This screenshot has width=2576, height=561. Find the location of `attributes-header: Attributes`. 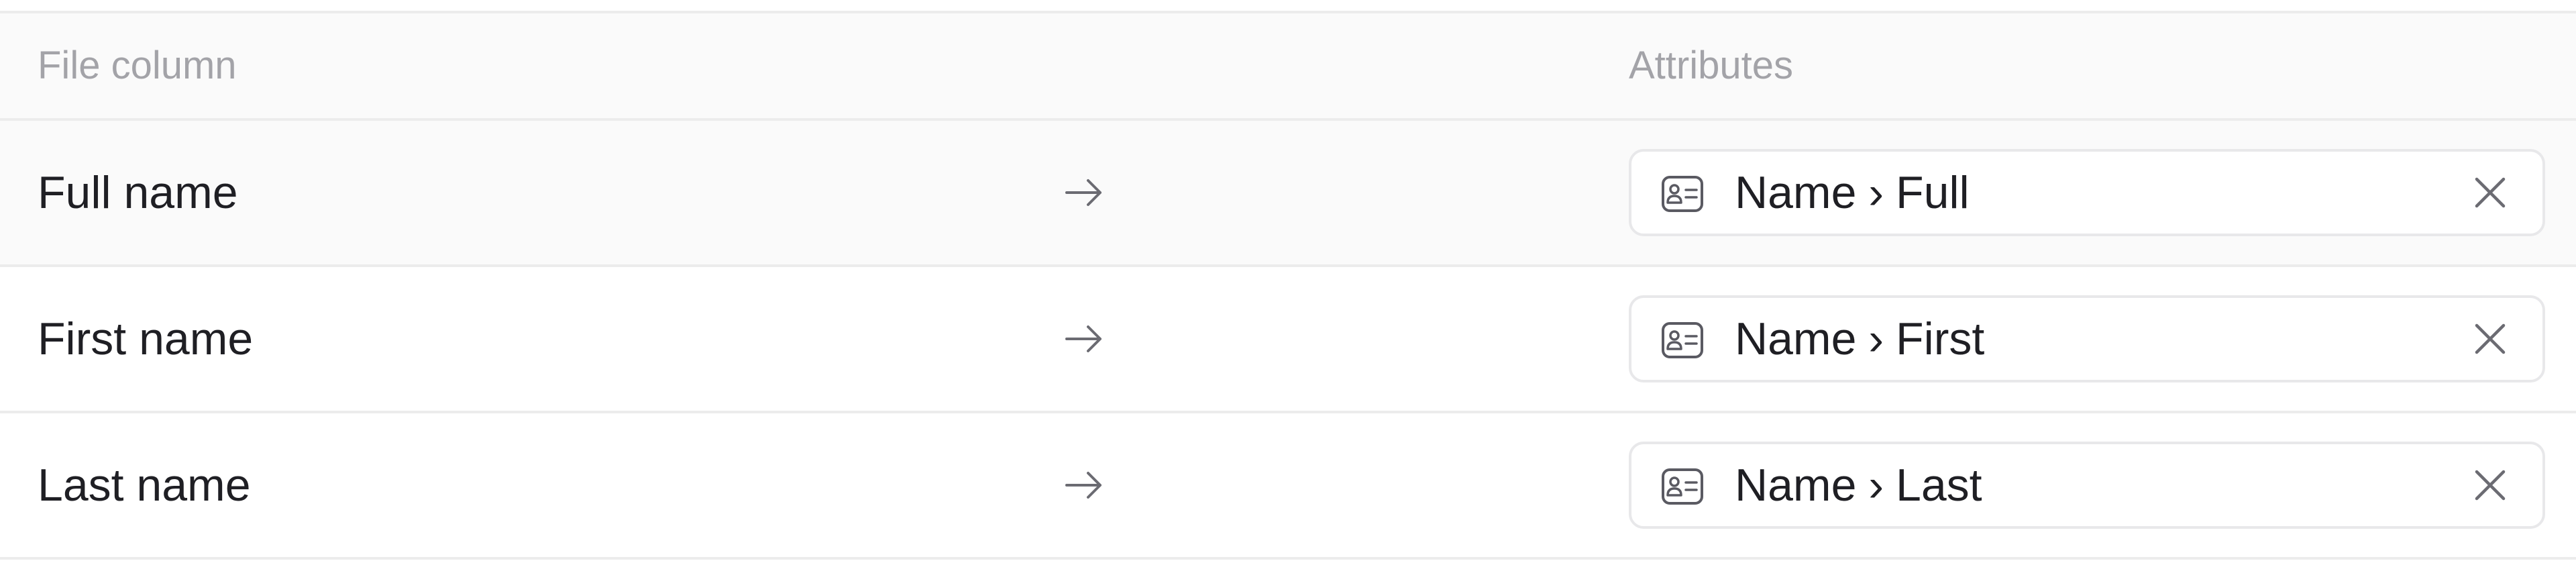

attributes-header: Attributes is located at coordinates (1711, 65).